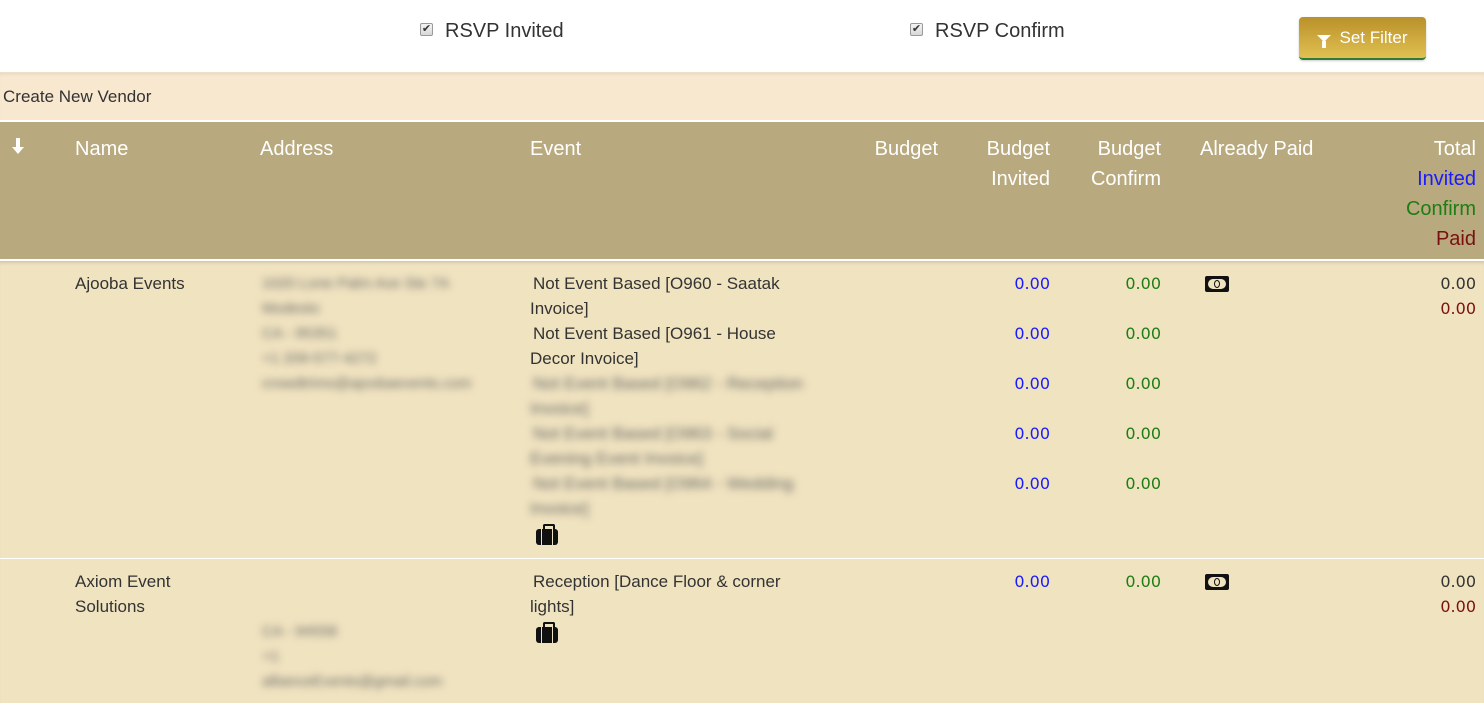  What do you see at coordinates (1373, 37) in the screenshot?
I see `set-filter-label: Set Filter` at bounding box center [1373, 37].